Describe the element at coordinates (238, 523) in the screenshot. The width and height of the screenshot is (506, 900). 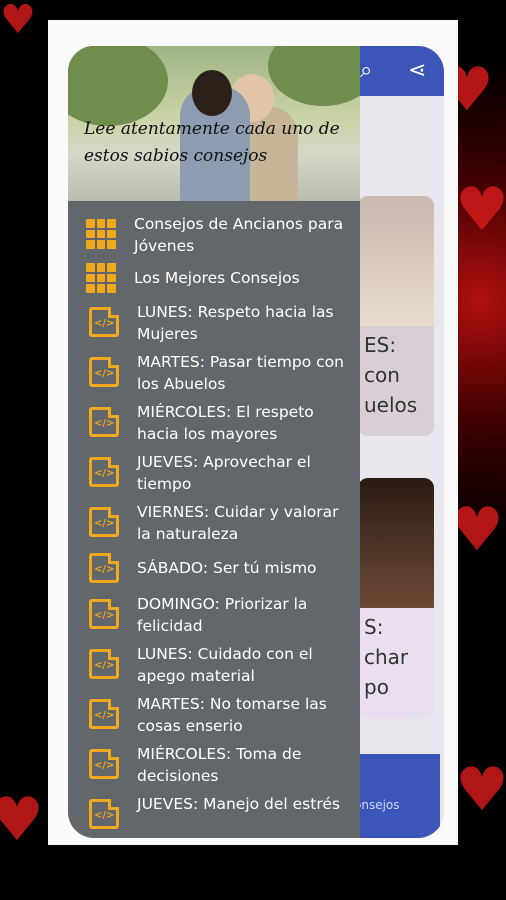
I see `menu-item-label: VIERNES: Cuidar y valorar la naturaleza` at that location.